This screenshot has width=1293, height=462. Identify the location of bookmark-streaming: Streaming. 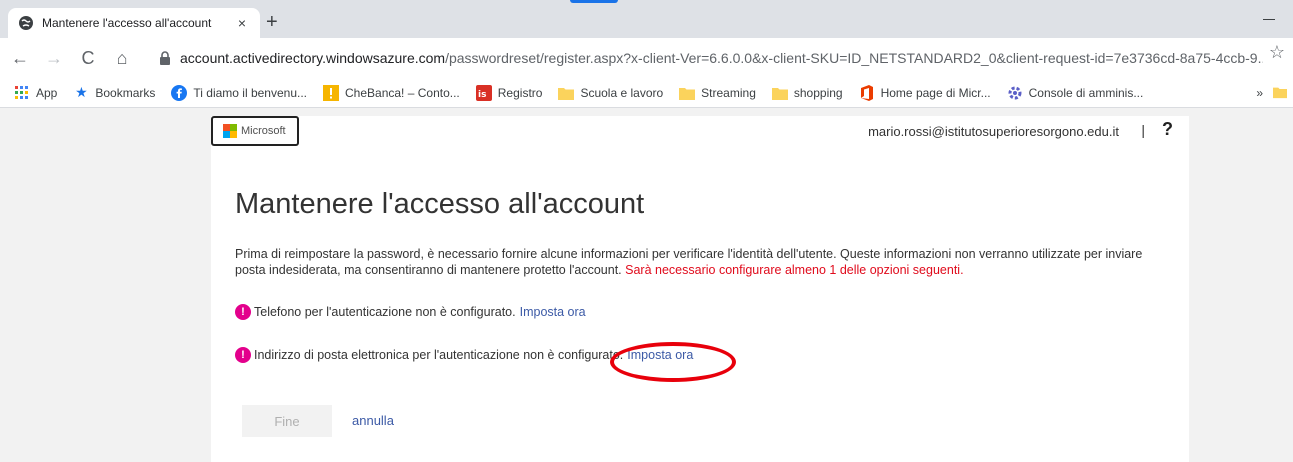
(717, 93).